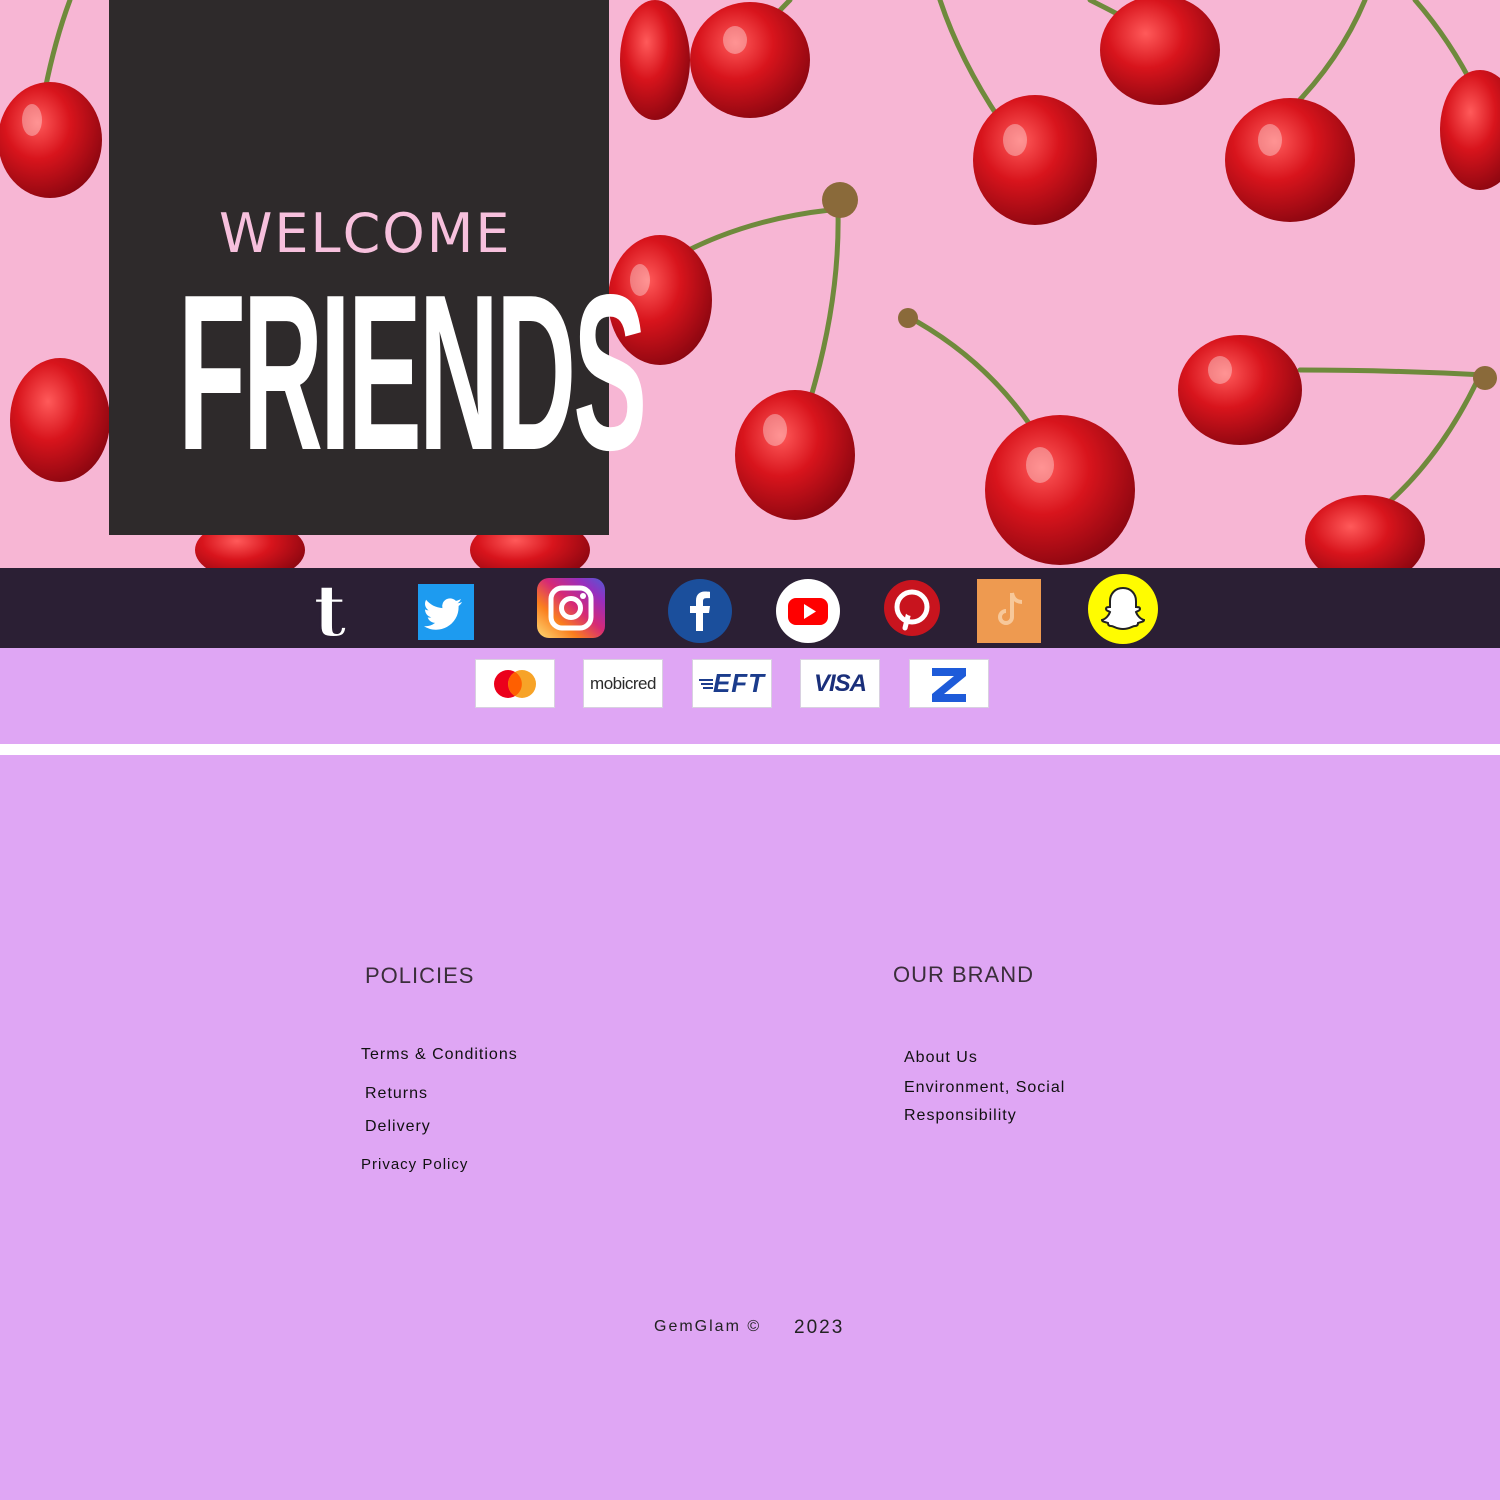 The height and width of the screenshot is (1500, 1500). Describe the element at coordinates (819, 1327) in the screenshot. I see `copyright-year: 2023` at that location.